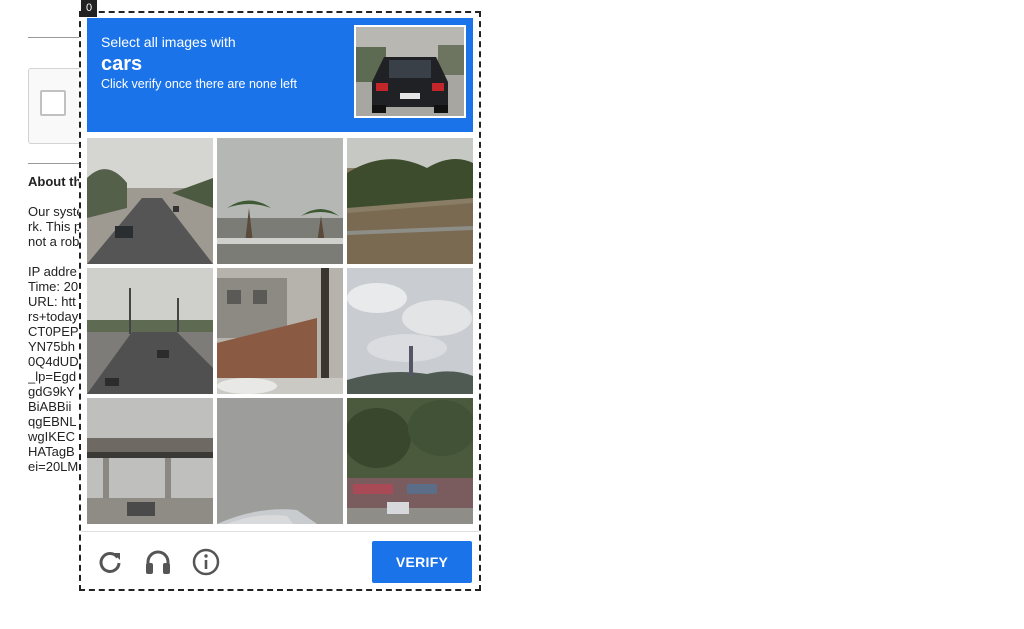  Describe the element at coordinates (54, 181) in the screenshot. I see `about-heading: About th` at that location.